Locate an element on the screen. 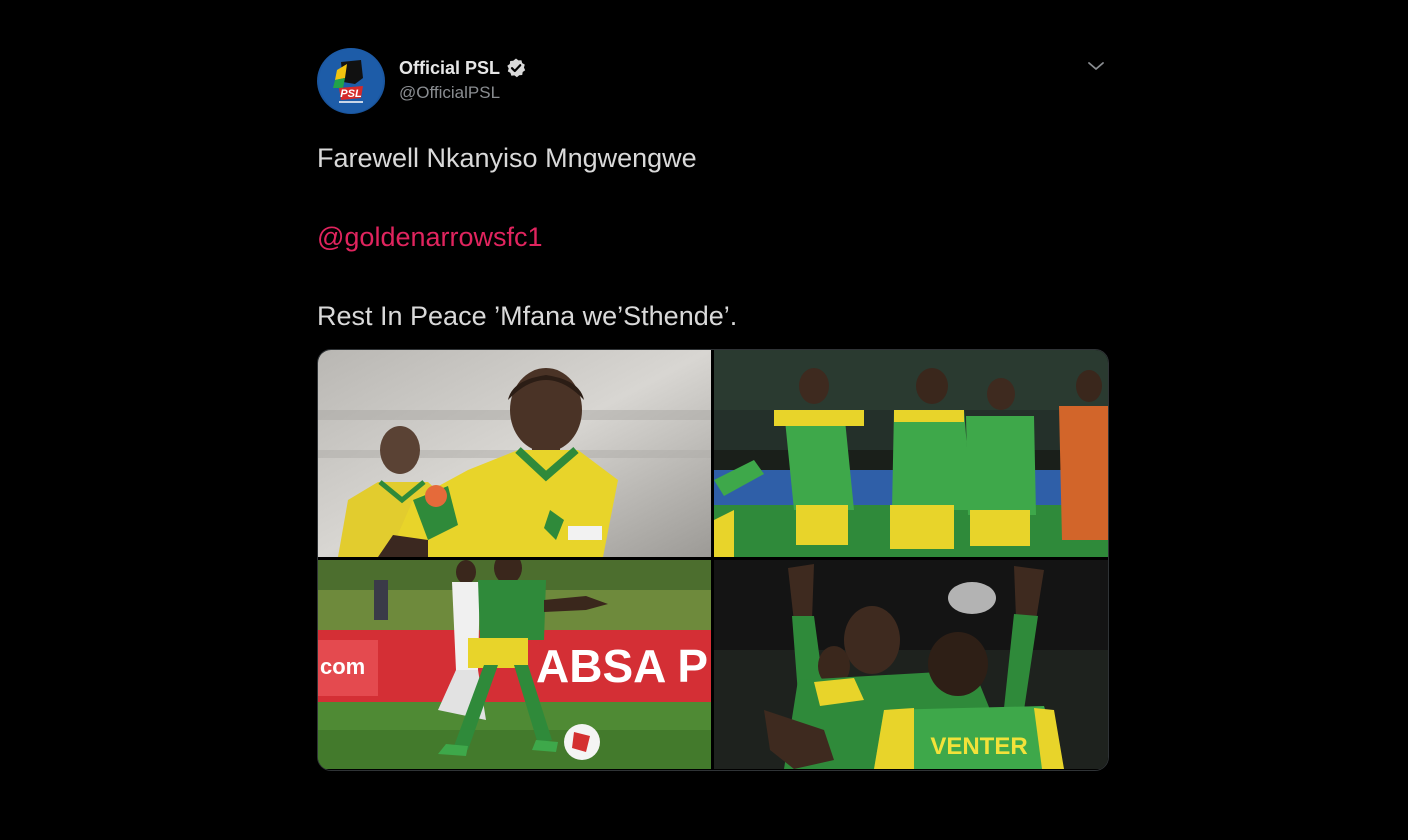 This screenshot has width=1408, height=840. mention-link: @goldenarrowsfc1 is located at coordinates (430, 237).